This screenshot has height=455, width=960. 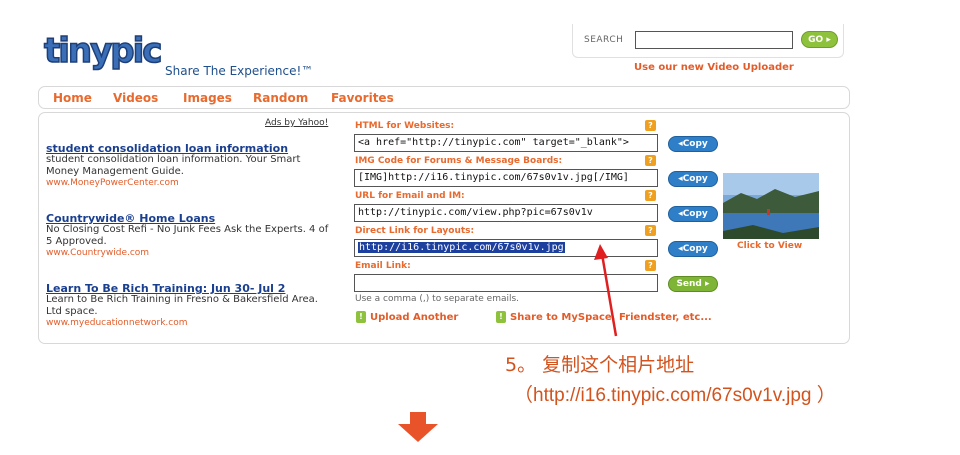 I want to click on direct-link-label: Direct Link for Layouts:, so click(x=415, y=231).